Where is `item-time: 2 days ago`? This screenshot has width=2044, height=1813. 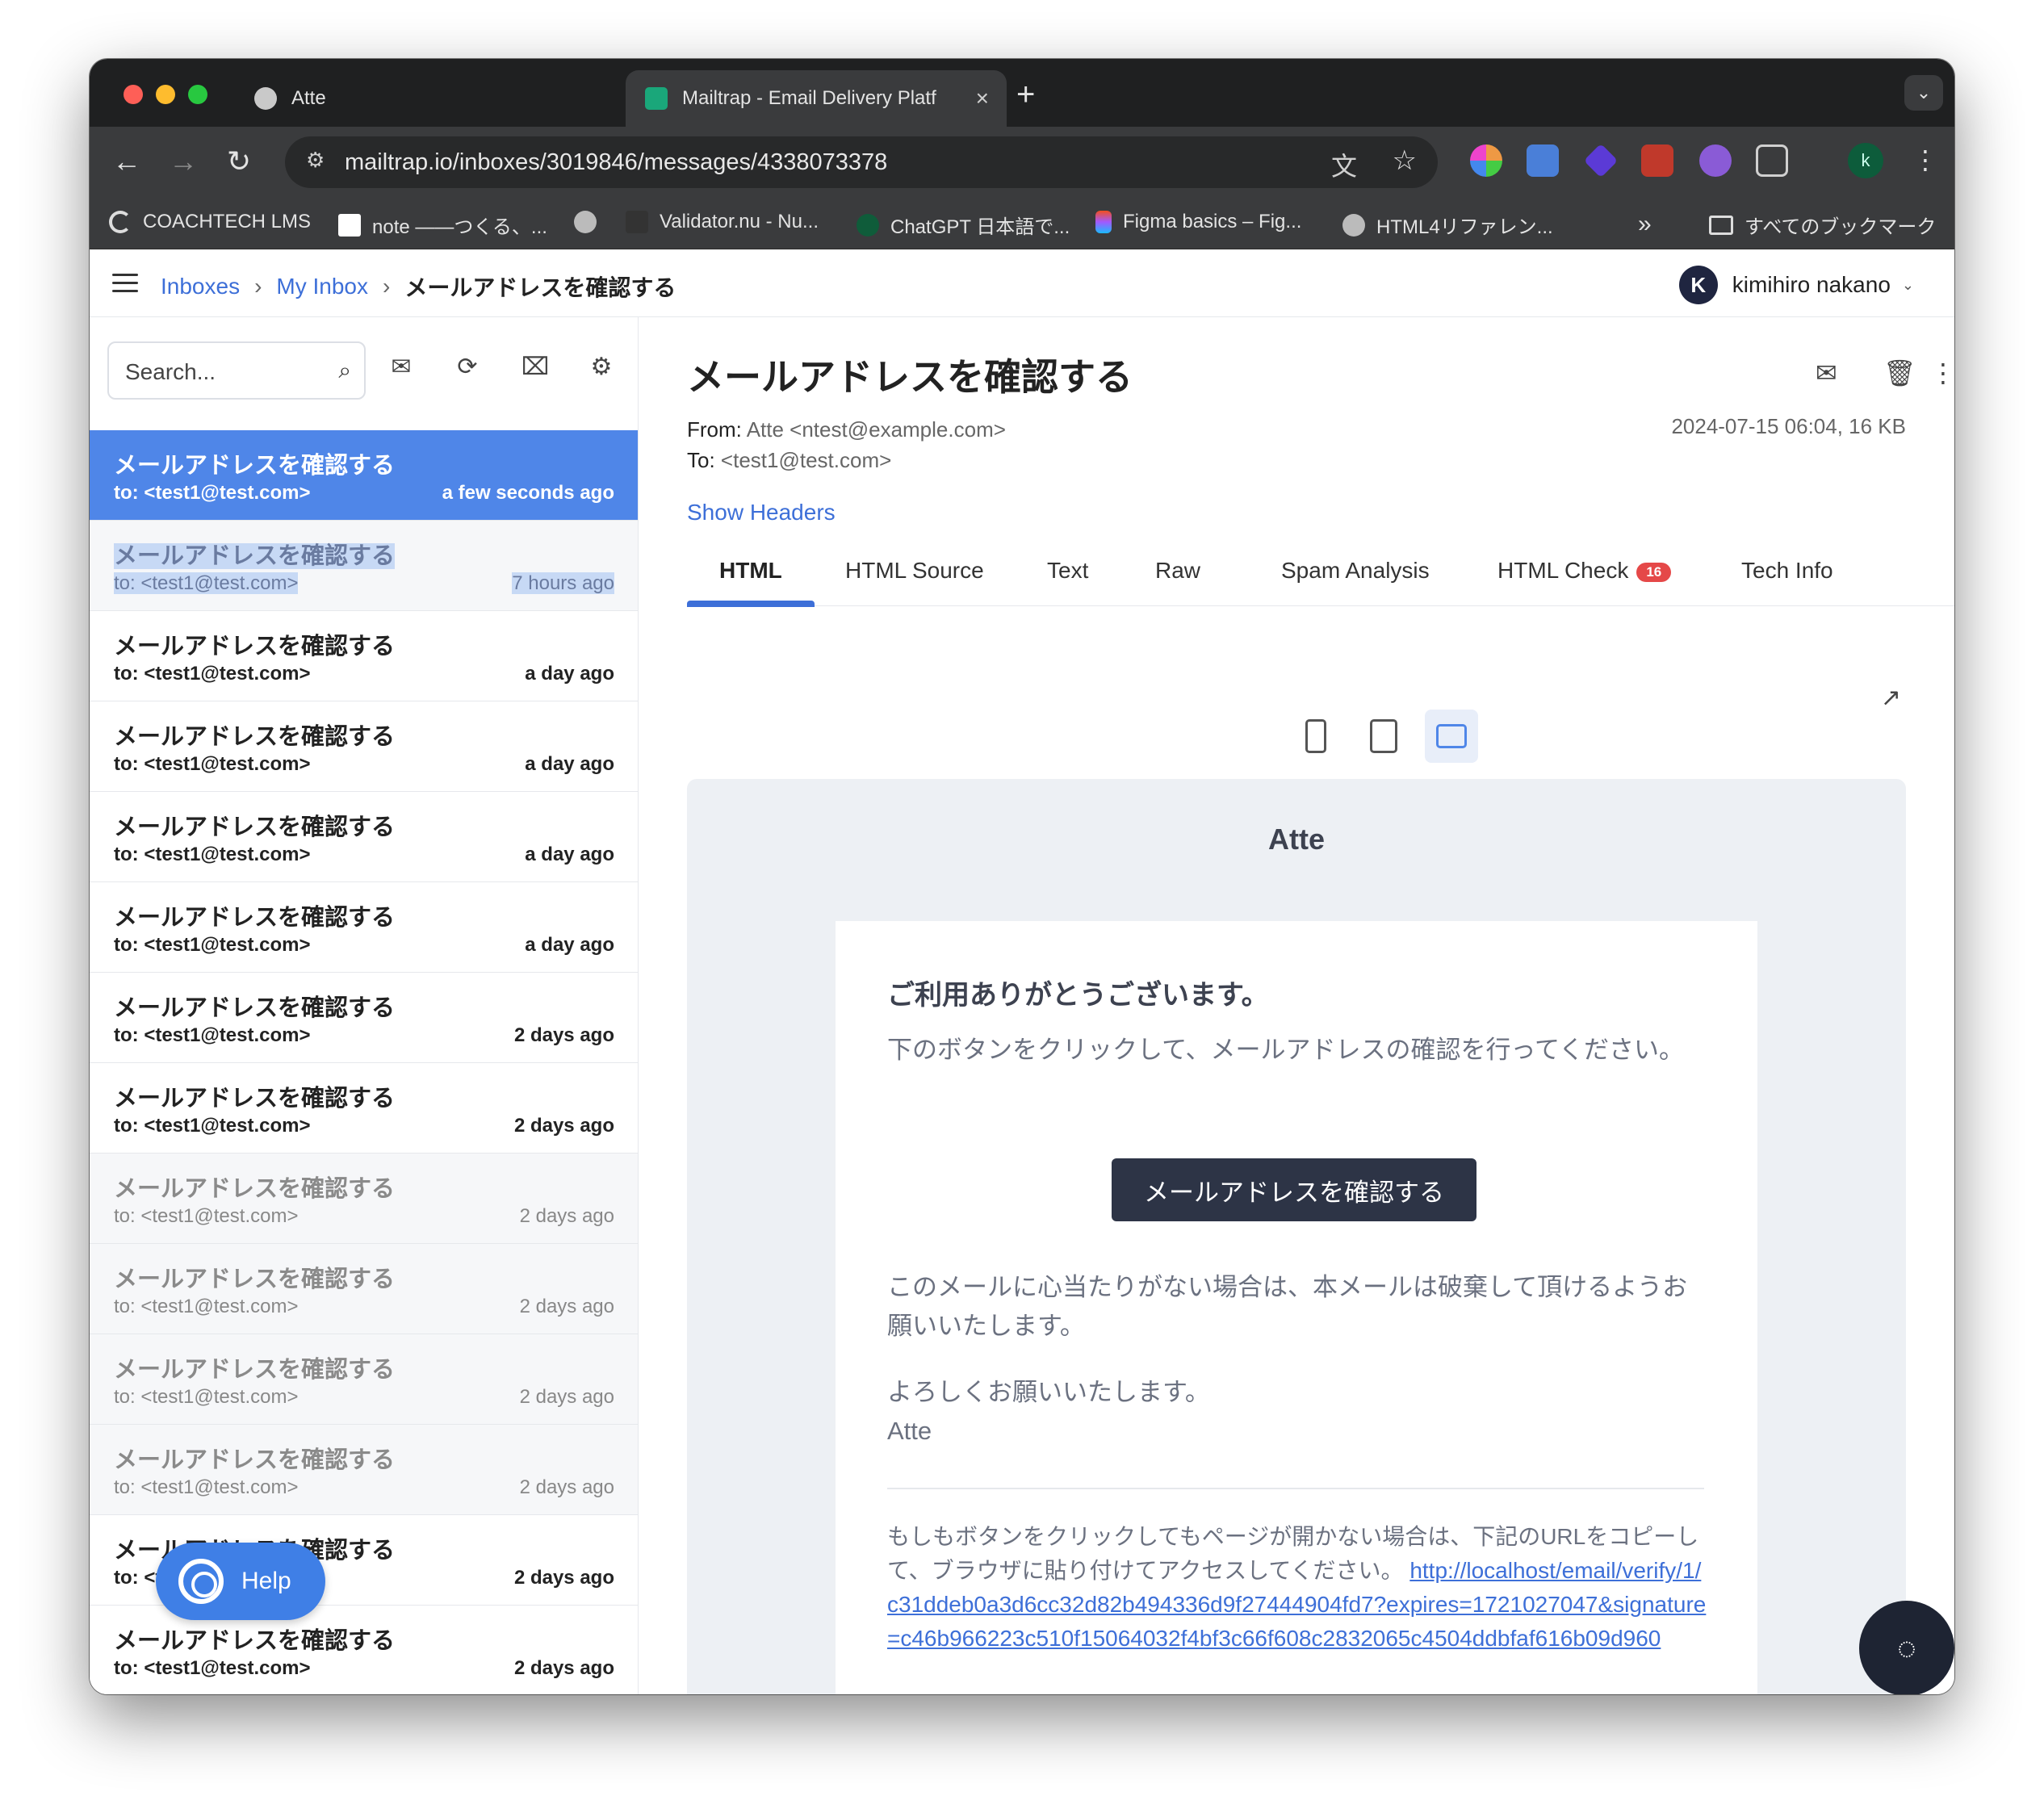
item-time: 2 days ago is located at coordinates (567, 1306).